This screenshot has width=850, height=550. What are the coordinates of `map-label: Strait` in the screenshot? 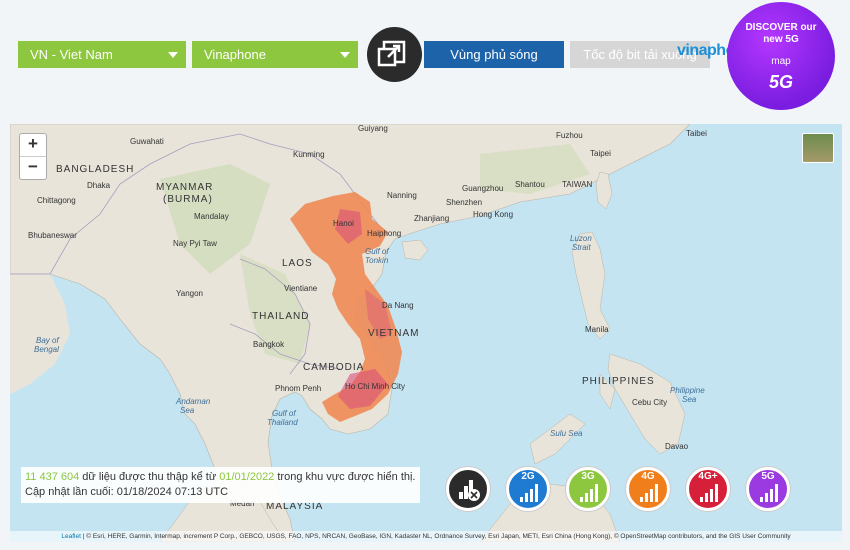 It's located at (581, 247).